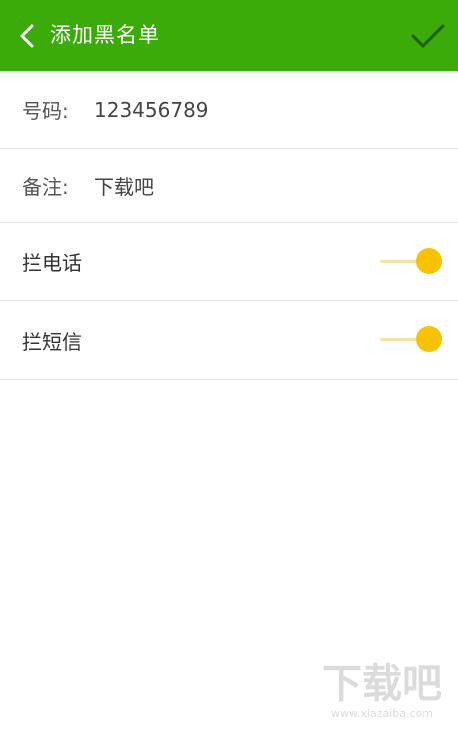 The image size is (458, 731). What do you see at coordinates (229, 262) in the screenshot?
I see `block-calls-row: 拦电话` at bounding box center [229, 262].